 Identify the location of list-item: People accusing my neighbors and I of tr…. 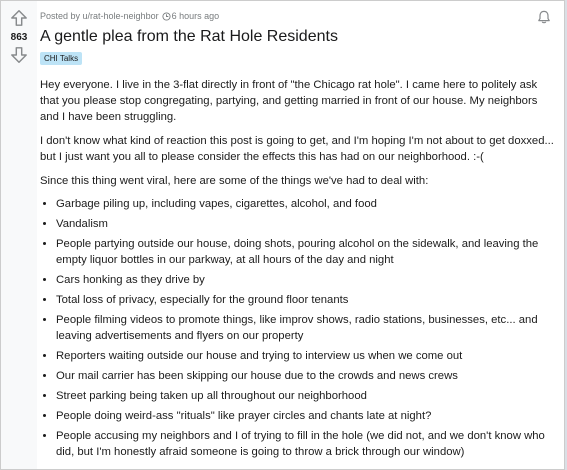
(306, 444).